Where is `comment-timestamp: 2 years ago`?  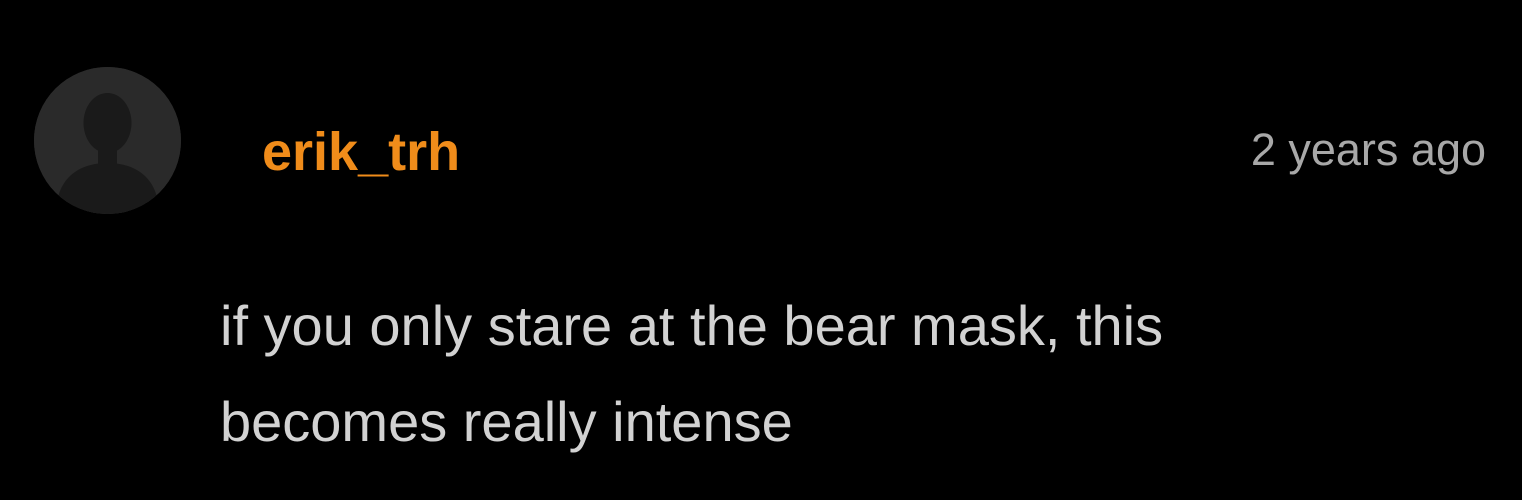
comment-timestamp: 2 years ago is located at coordinates (1368, 149).